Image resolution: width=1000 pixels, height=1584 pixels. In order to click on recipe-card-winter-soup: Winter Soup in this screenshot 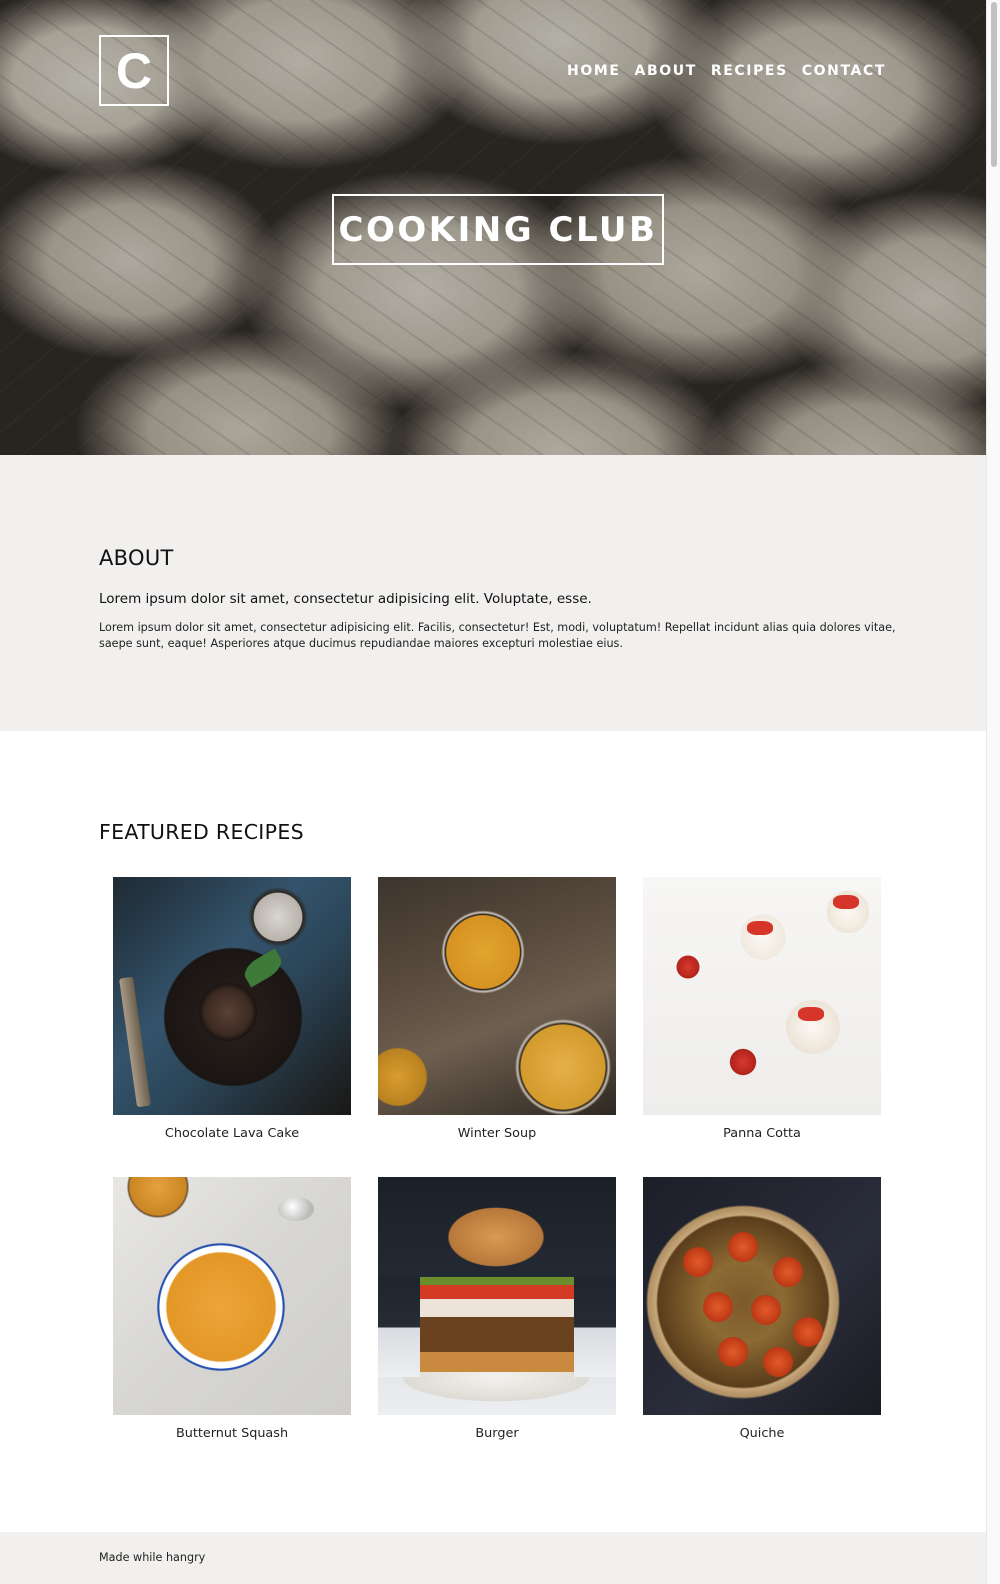, I will do `click(497, 1009)`.